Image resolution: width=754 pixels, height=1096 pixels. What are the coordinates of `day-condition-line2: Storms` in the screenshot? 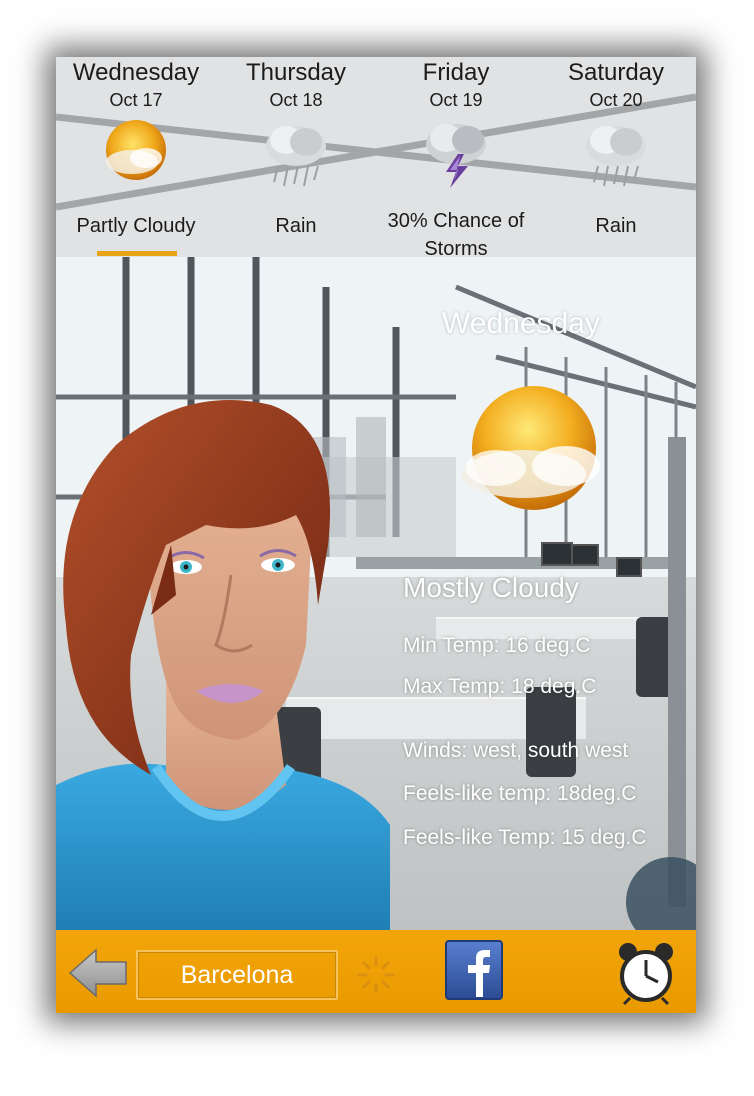 It's located at (456, 249).